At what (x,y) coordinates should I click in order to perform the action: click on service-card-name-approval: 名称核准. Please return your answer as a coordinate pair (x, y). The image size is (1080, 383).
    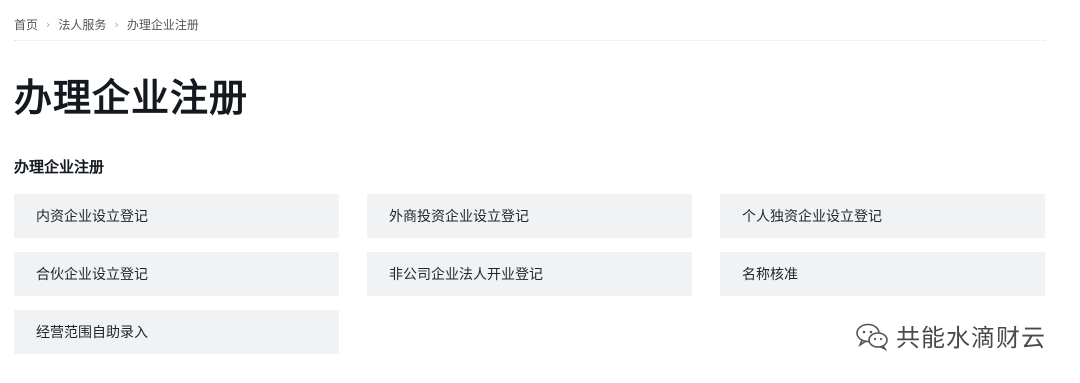
    Looking at the image, I should click on (882, 274).